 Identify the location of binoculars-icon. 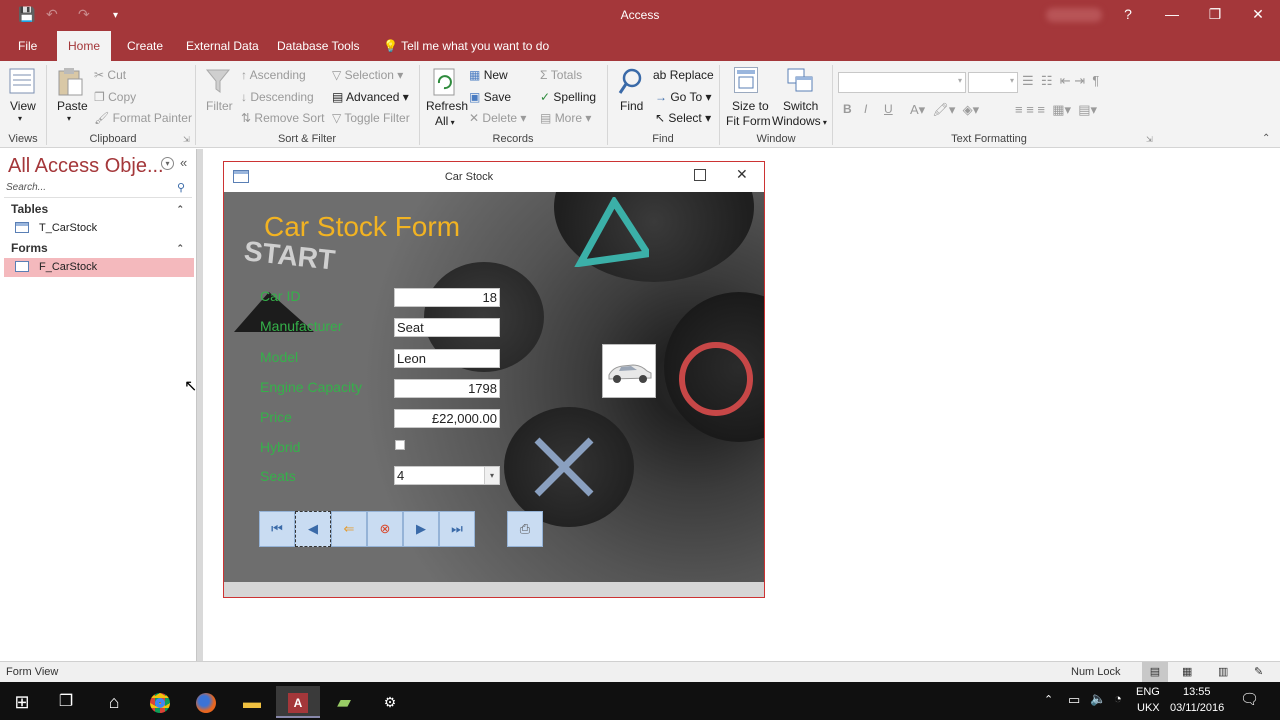
(631, 82).